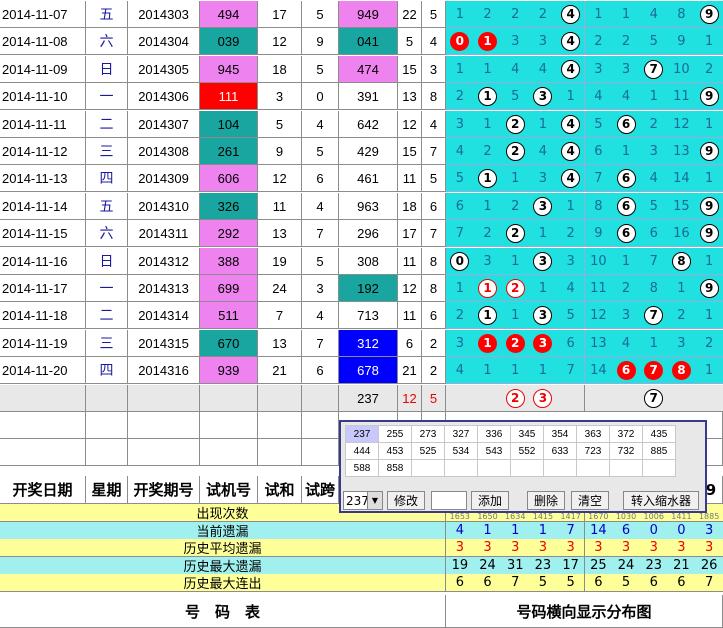 The width and height of the screenshot is (723, 628). I want to click on draw-date: 2014-11-12, so click(43, 151).